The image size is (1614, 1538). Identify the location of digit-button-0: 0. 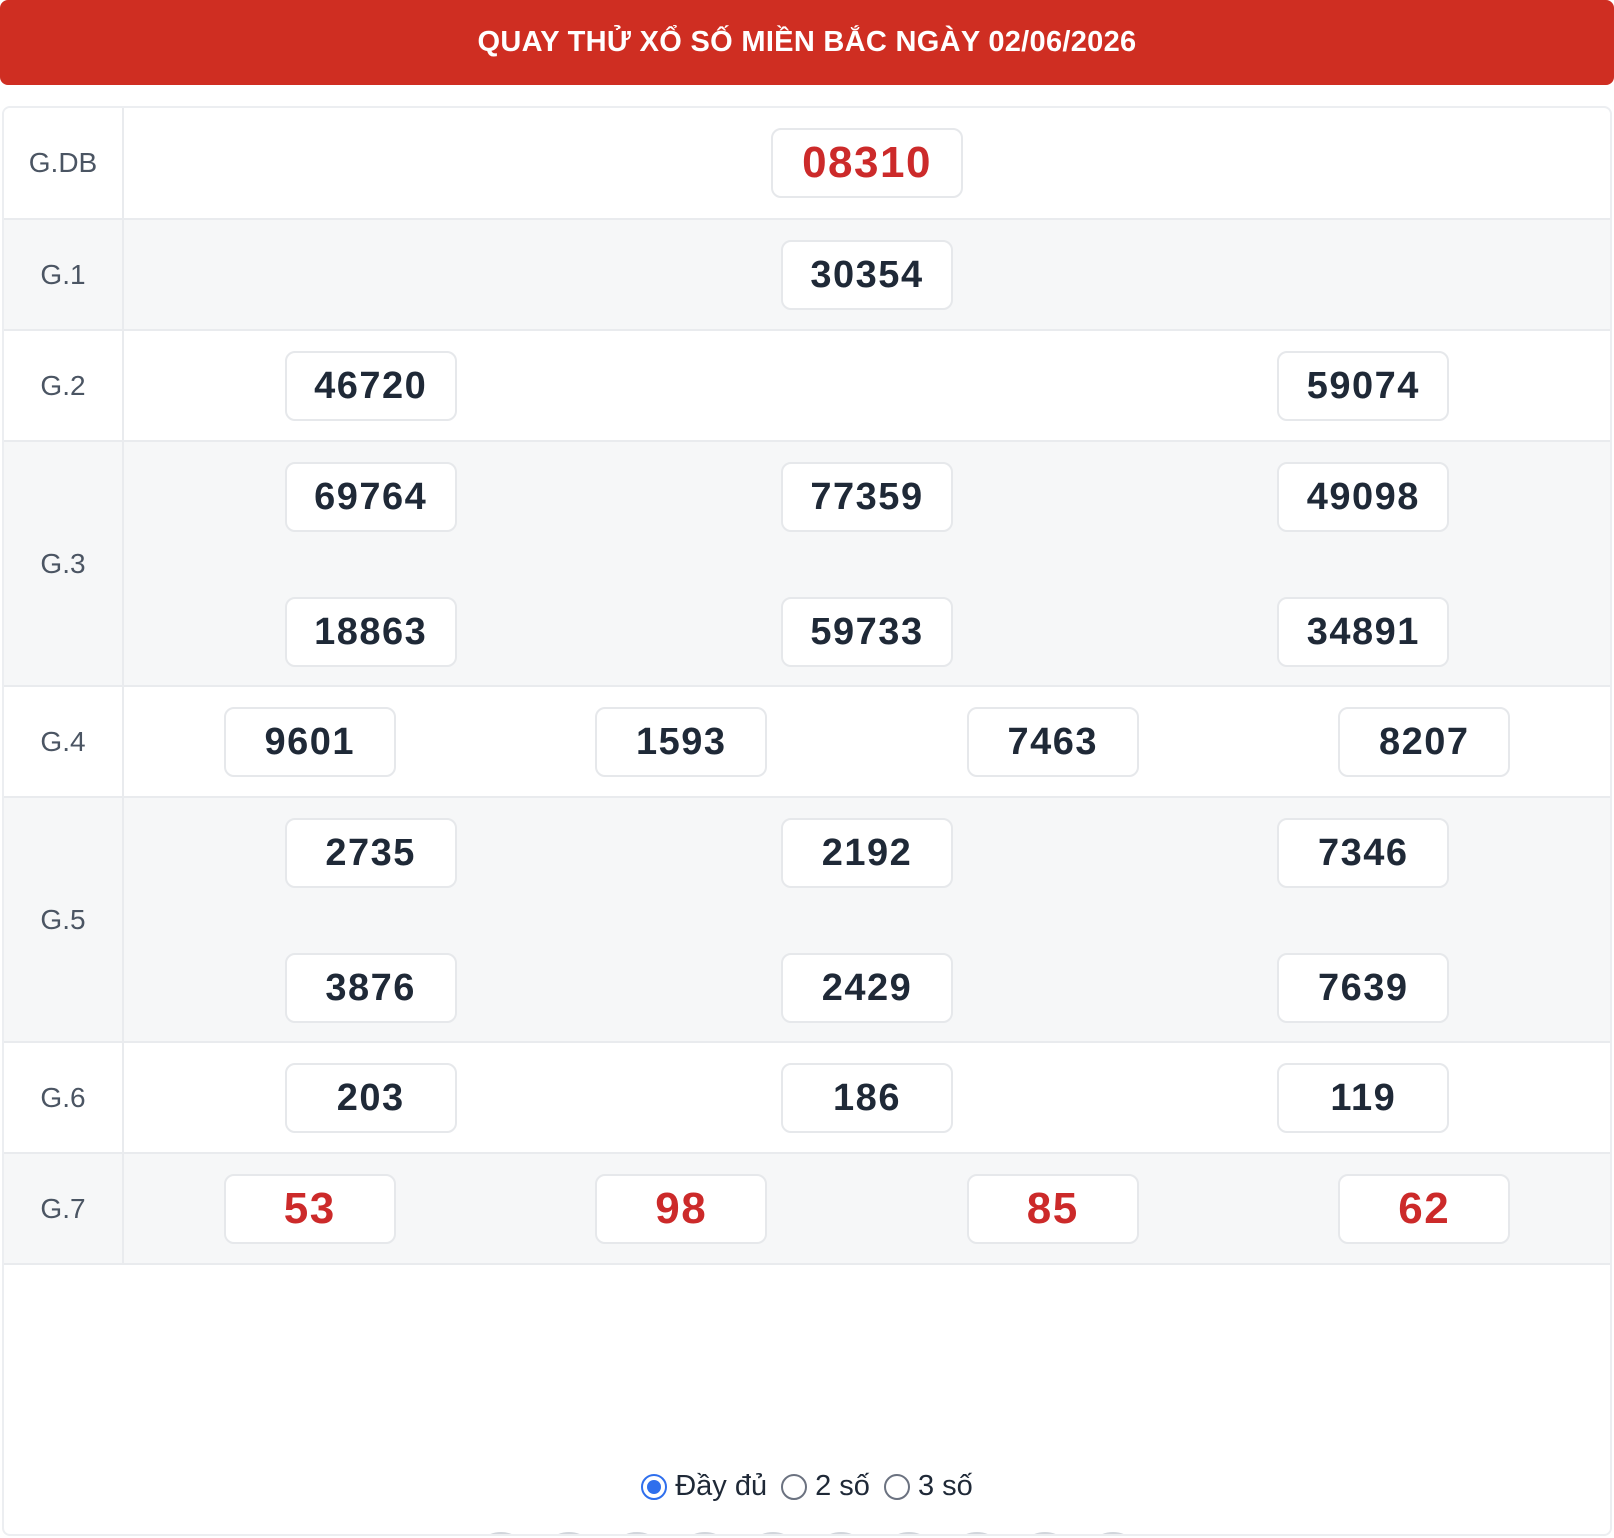
(501, 1533).